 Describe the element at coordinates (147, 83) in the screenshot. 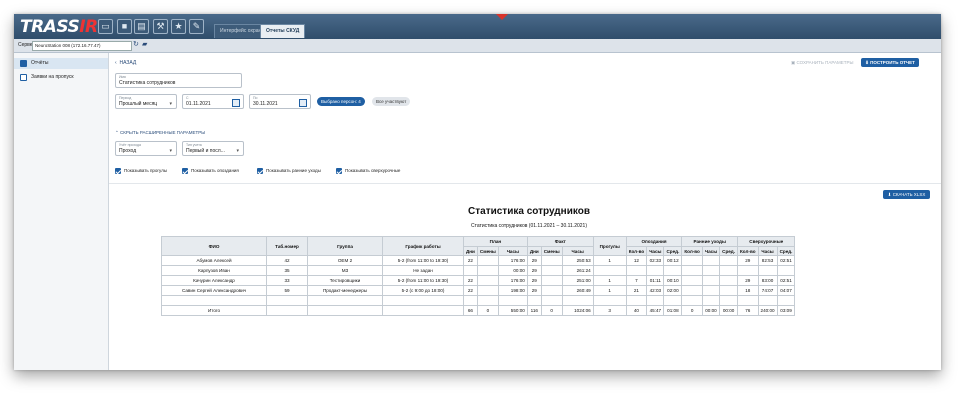

I see `field-value: Статистика сотрудников` at that location.